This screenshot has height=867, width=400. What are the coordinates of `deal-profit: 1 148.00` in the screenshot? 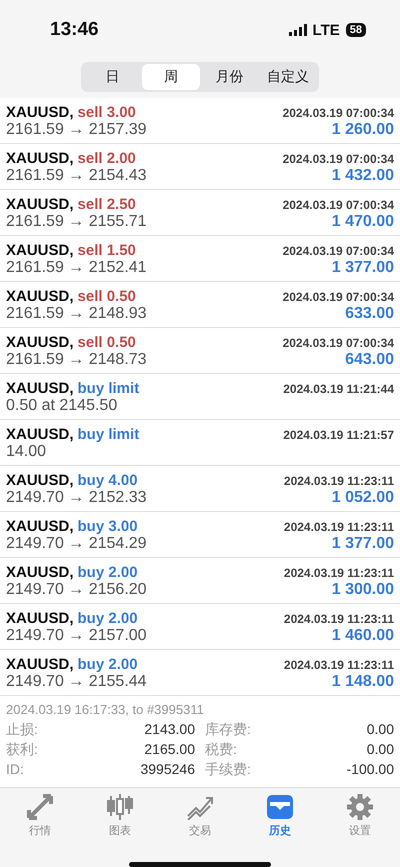 It's located at (363, 682).